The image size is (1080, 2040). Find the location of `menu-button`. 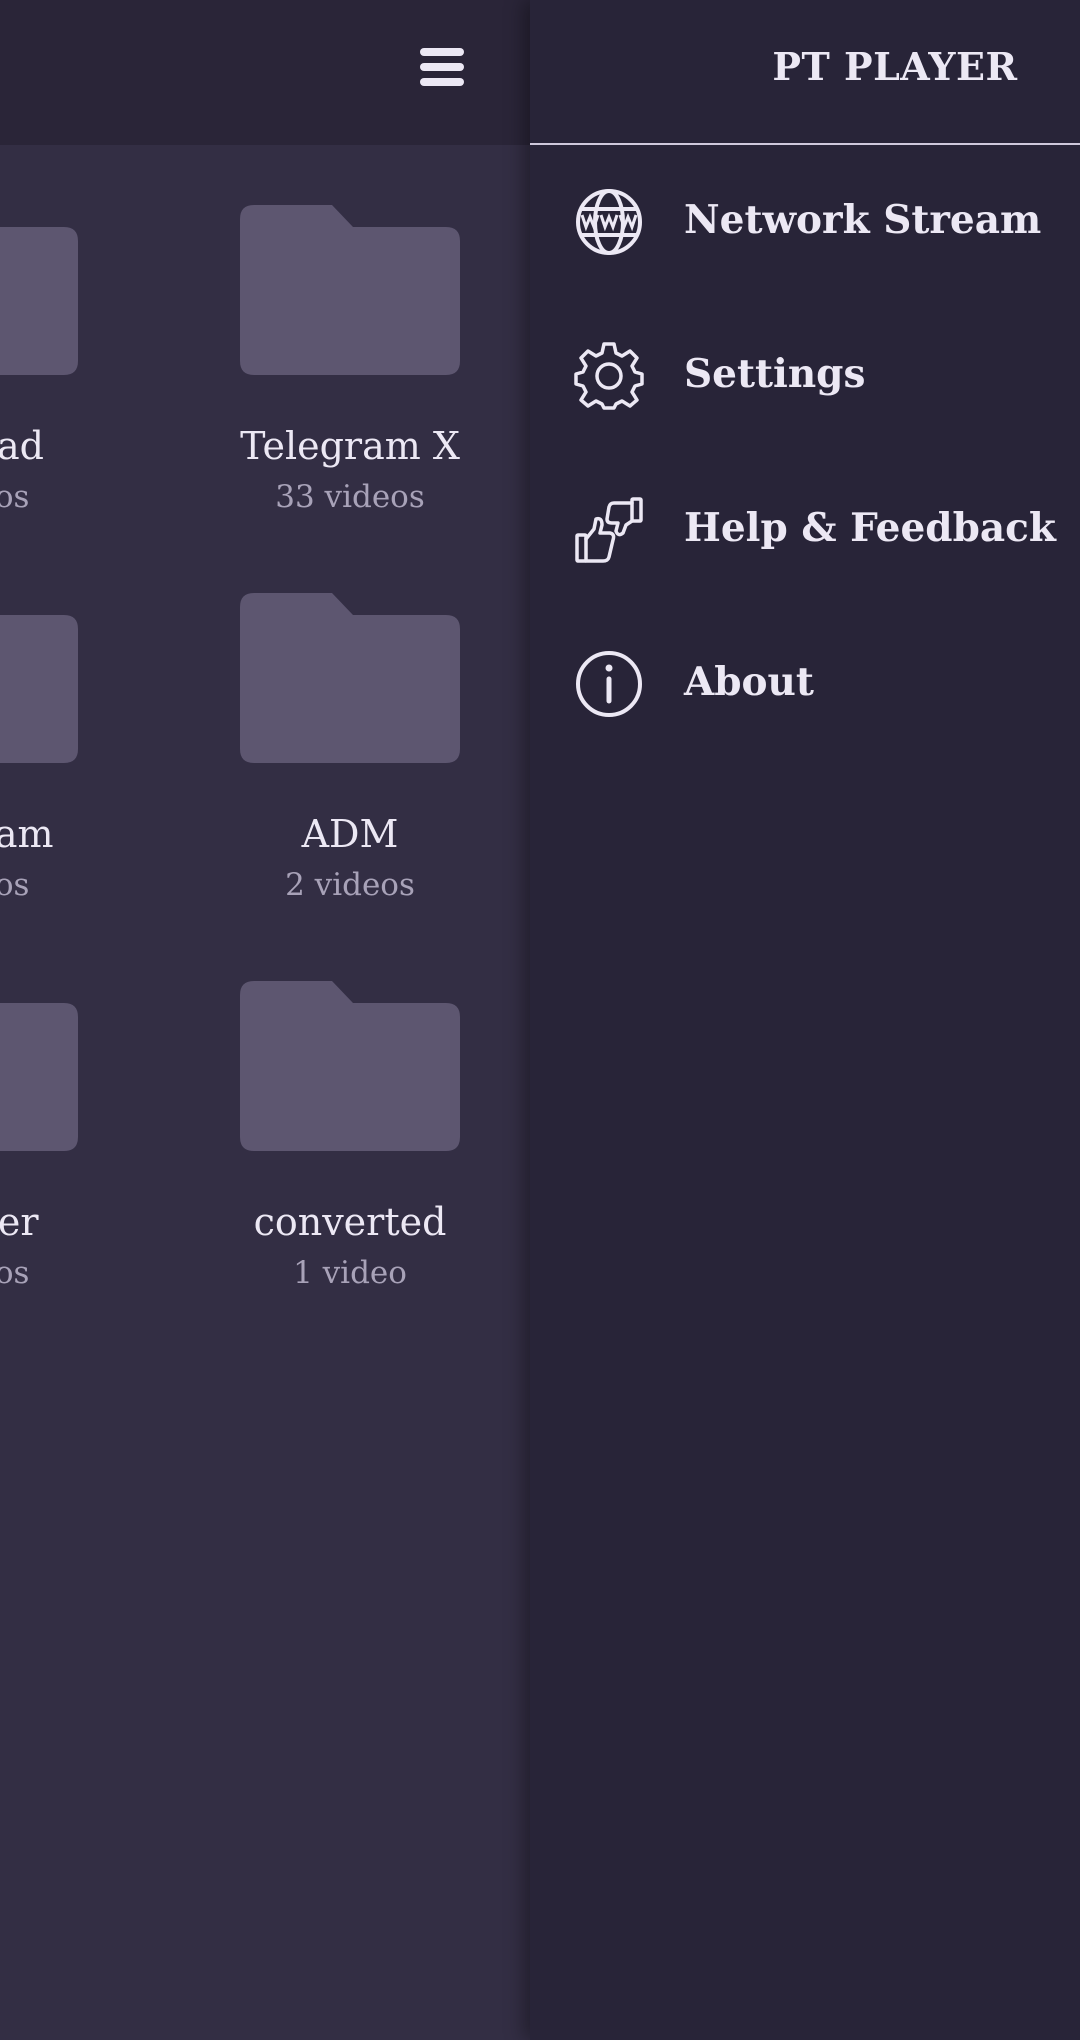

menu-button is located at coordinates (442, 67).